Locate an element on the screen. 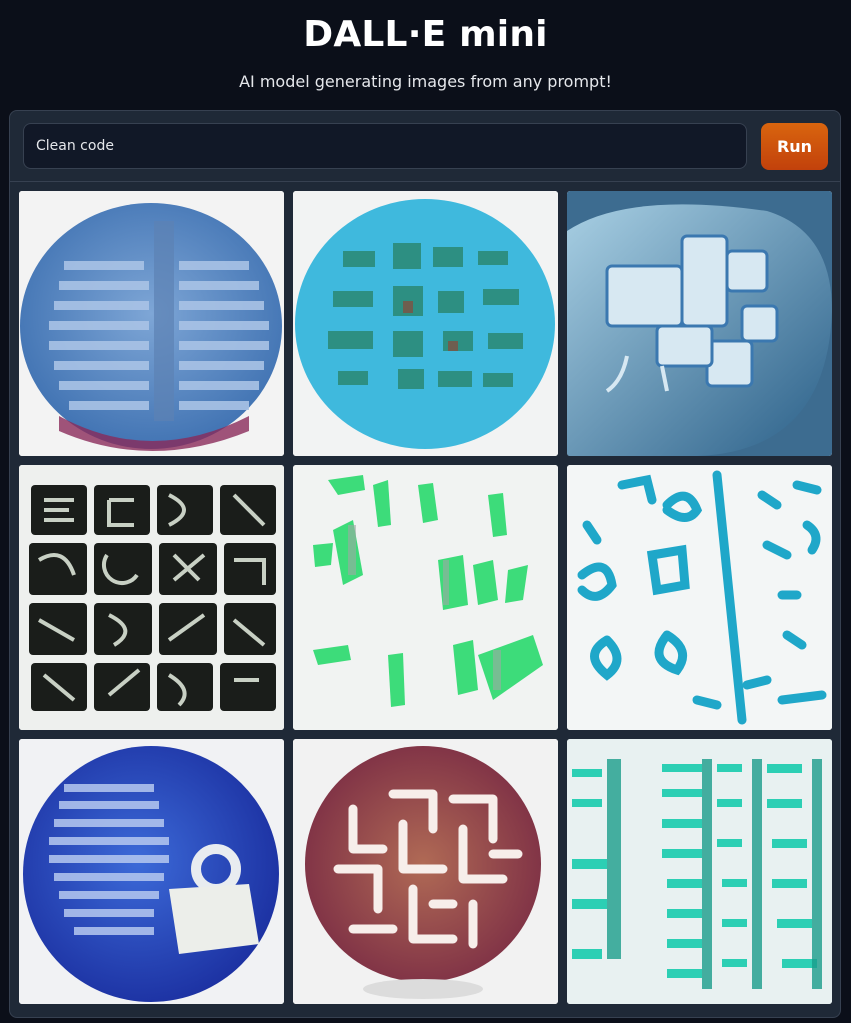 The height and width of the screenshot is (1023, 851). cyan-symbols-on-white-image is located at coordinates (699, 597).